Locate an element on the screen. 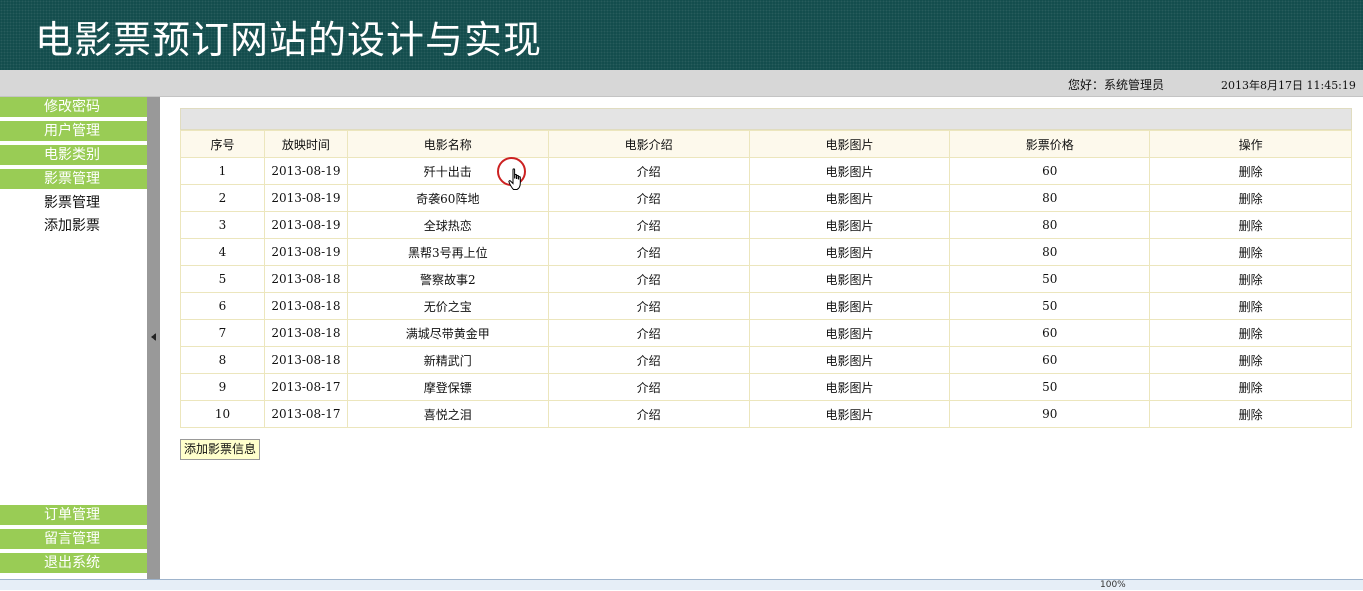  table-row: 7 2013-08-18 满城尽带黄金甲 介绍 电影图片 60 删除 is located at coordinates (766, 333).